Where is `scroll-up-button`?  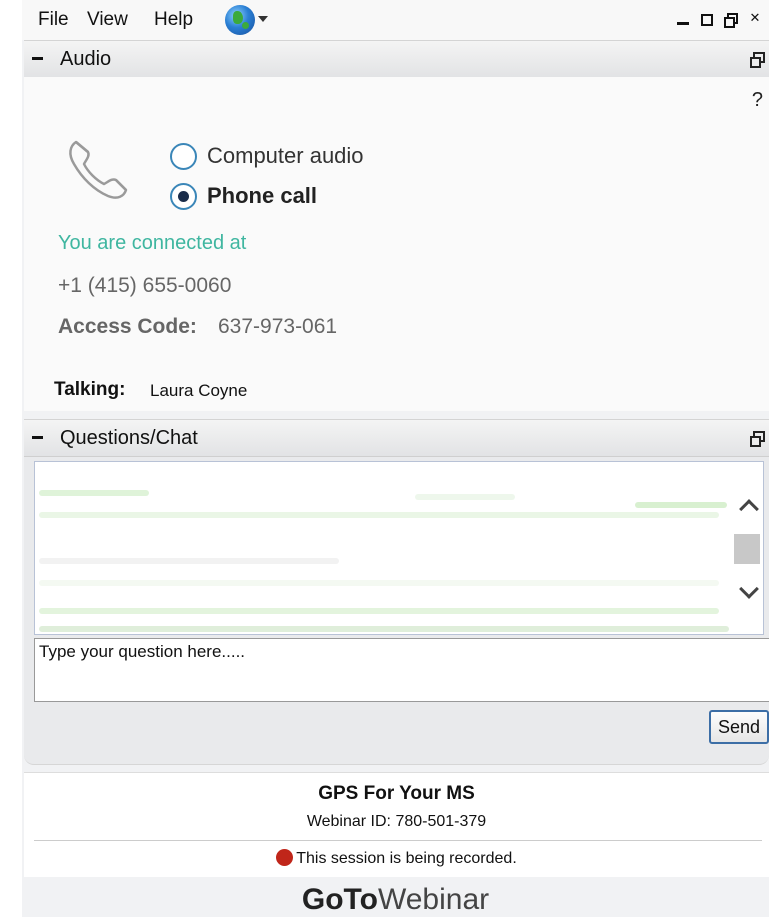 scroll-up-button is located at coordinates (749, 506).